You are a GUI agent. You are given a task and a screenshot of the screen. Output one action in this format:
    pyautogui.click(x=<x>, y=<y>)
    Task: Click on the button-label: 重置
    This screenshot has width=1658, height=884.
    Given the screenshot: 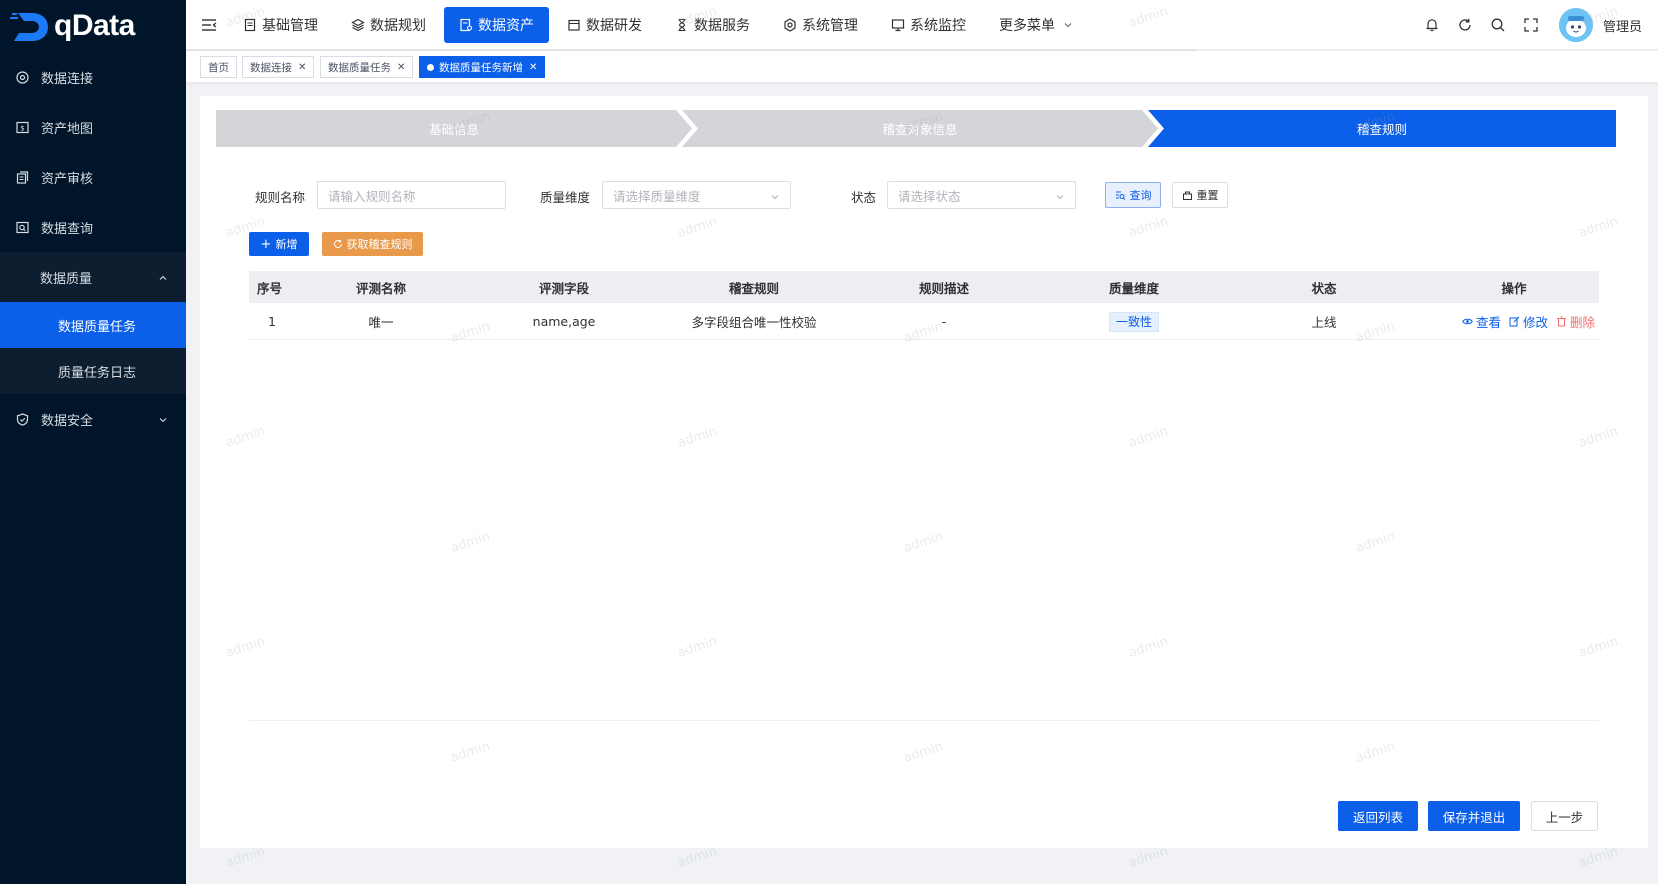 What is the action you would take?
    pyautogui.click(x=1207, y=195)
    